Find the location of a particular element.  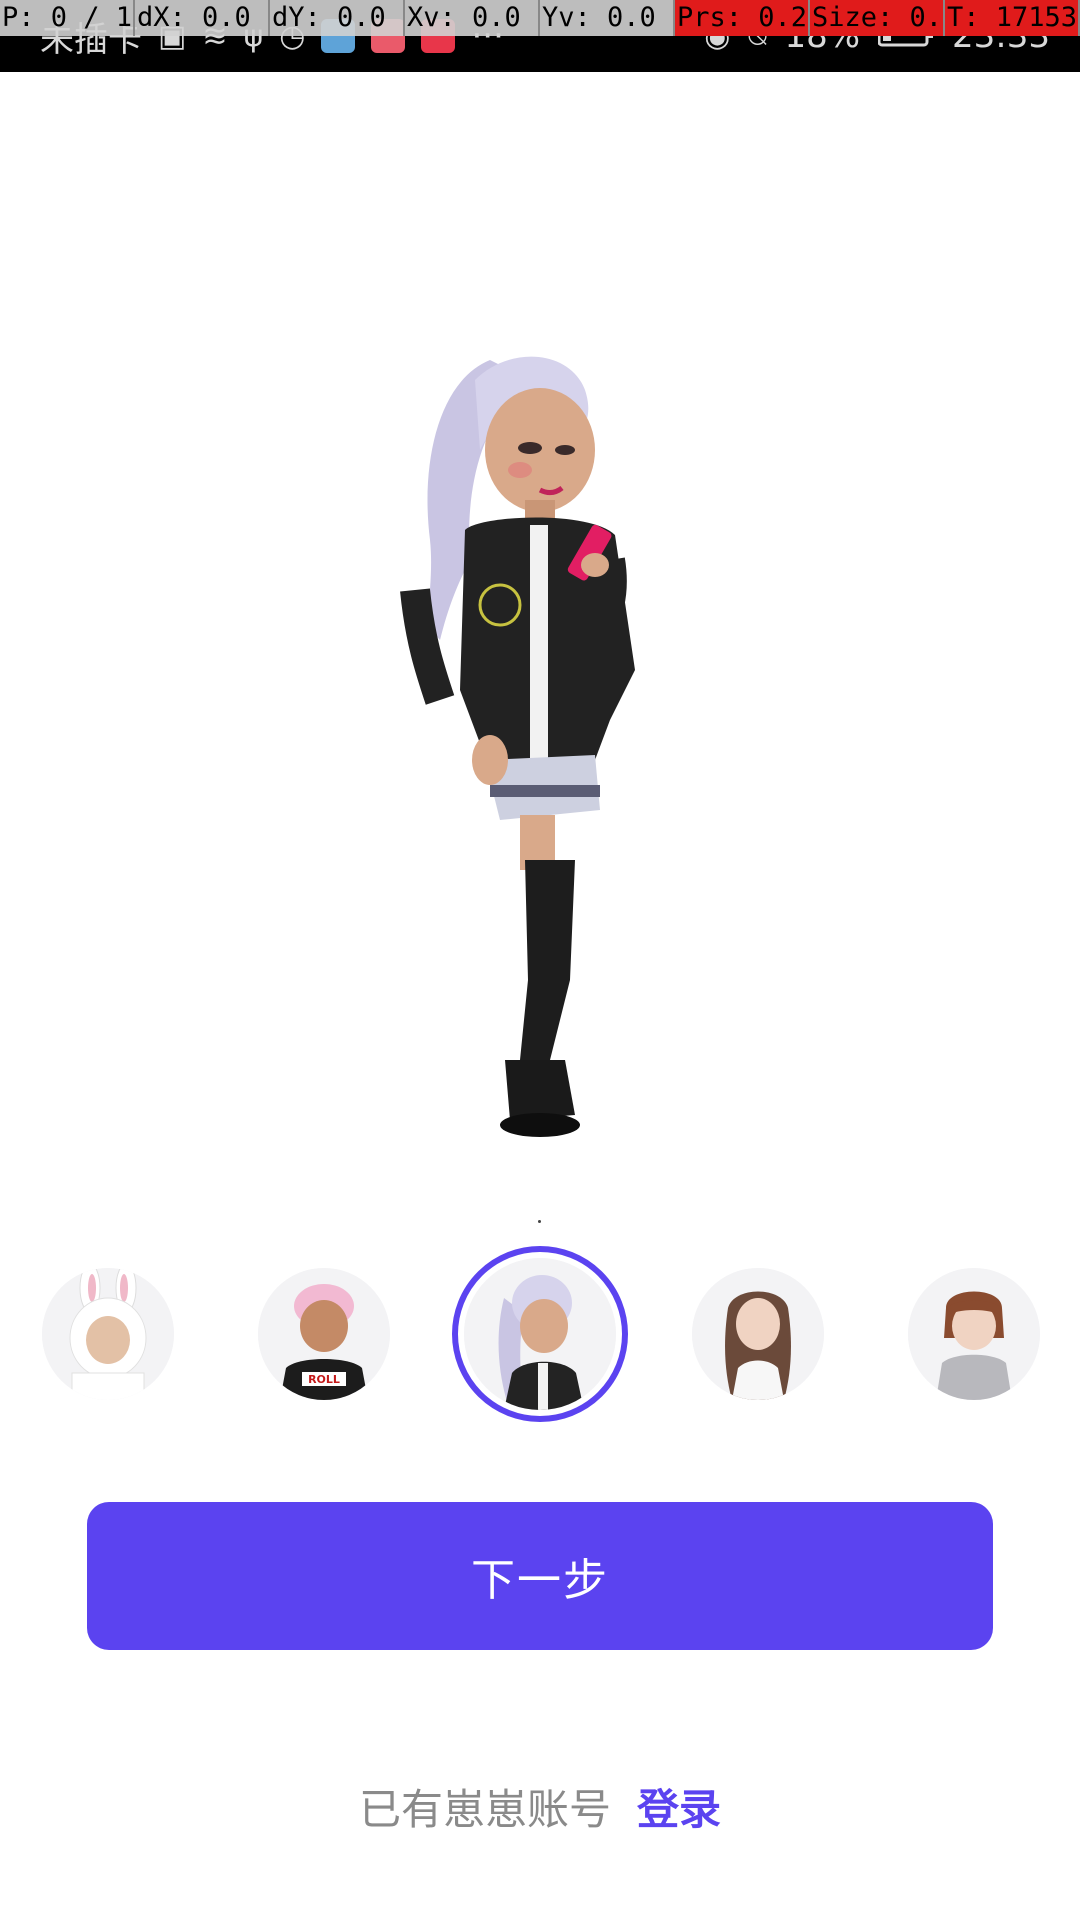

debug-xv: Xv: 0.0 is located at coordinates (472, 18).